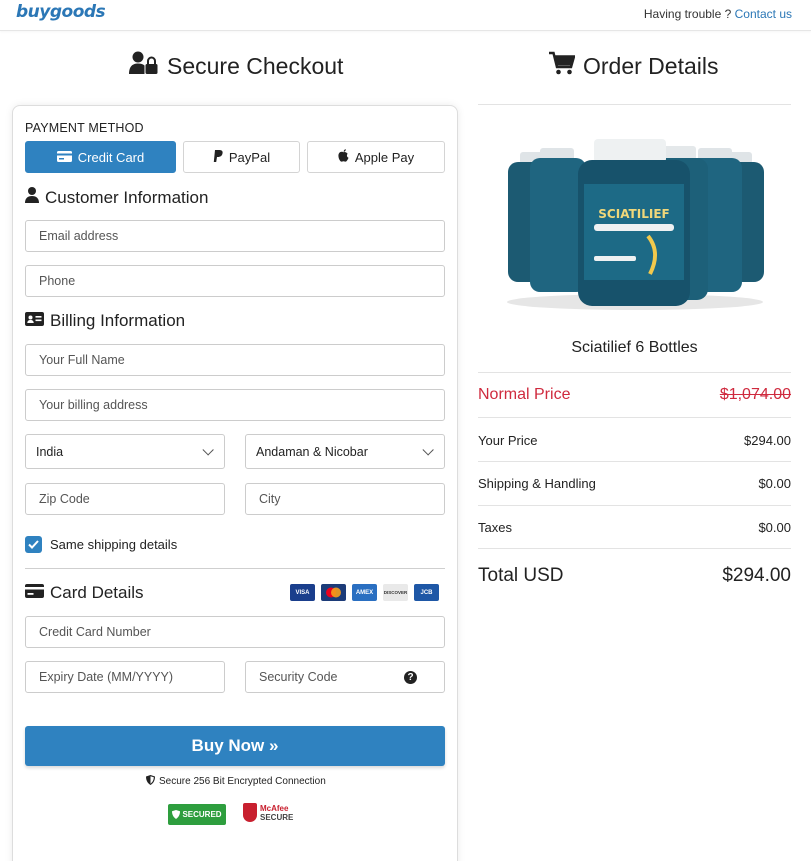 This screenshot has height=861, width=811. I want to click on help-text: Having trouble ? Contact us, so click(718, 14).